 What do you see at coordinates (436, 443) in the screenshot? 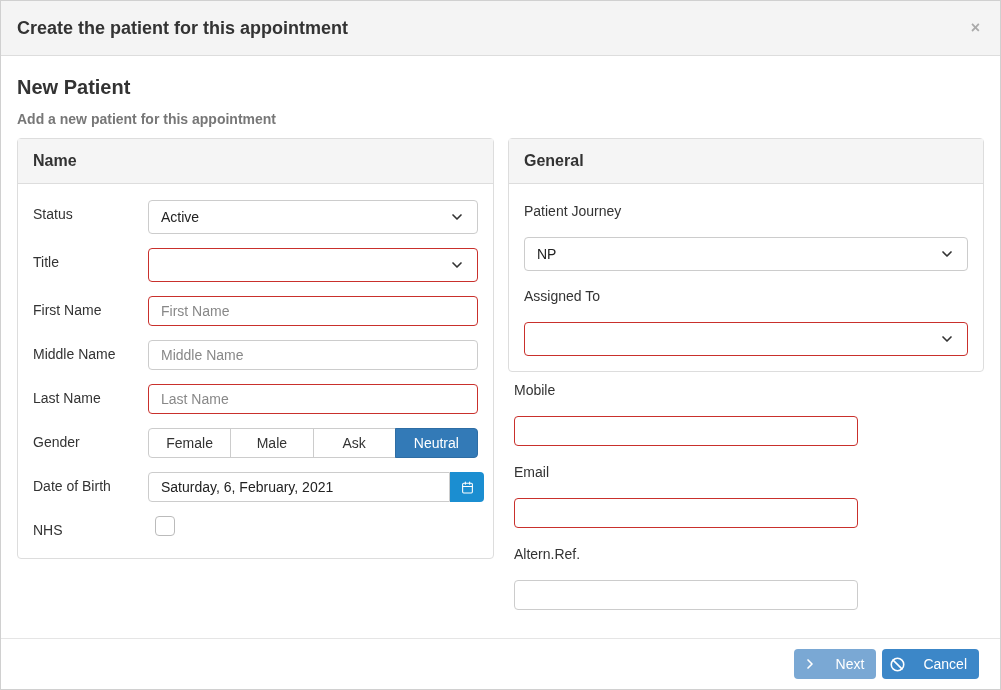
I see `gender-option: Neutral` at bounding box center [436, 443].